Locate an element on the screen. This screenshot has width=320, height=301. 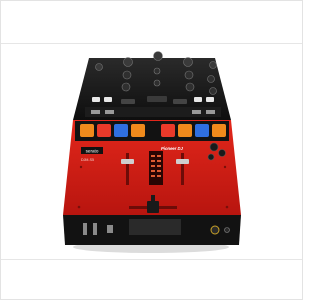
front-vent is located at coordinates (155, 227).